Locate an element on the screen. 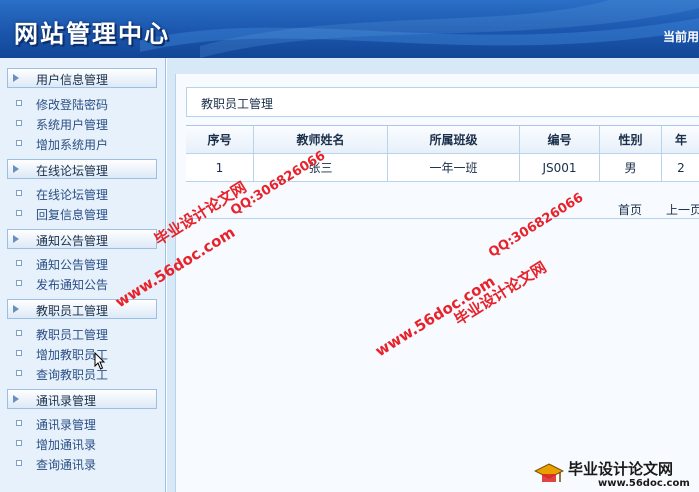 This screenshot has width=699, height=492. table-row: 1 张三 一年一班 JS001 男 2 is located at coordinates (442, 168).